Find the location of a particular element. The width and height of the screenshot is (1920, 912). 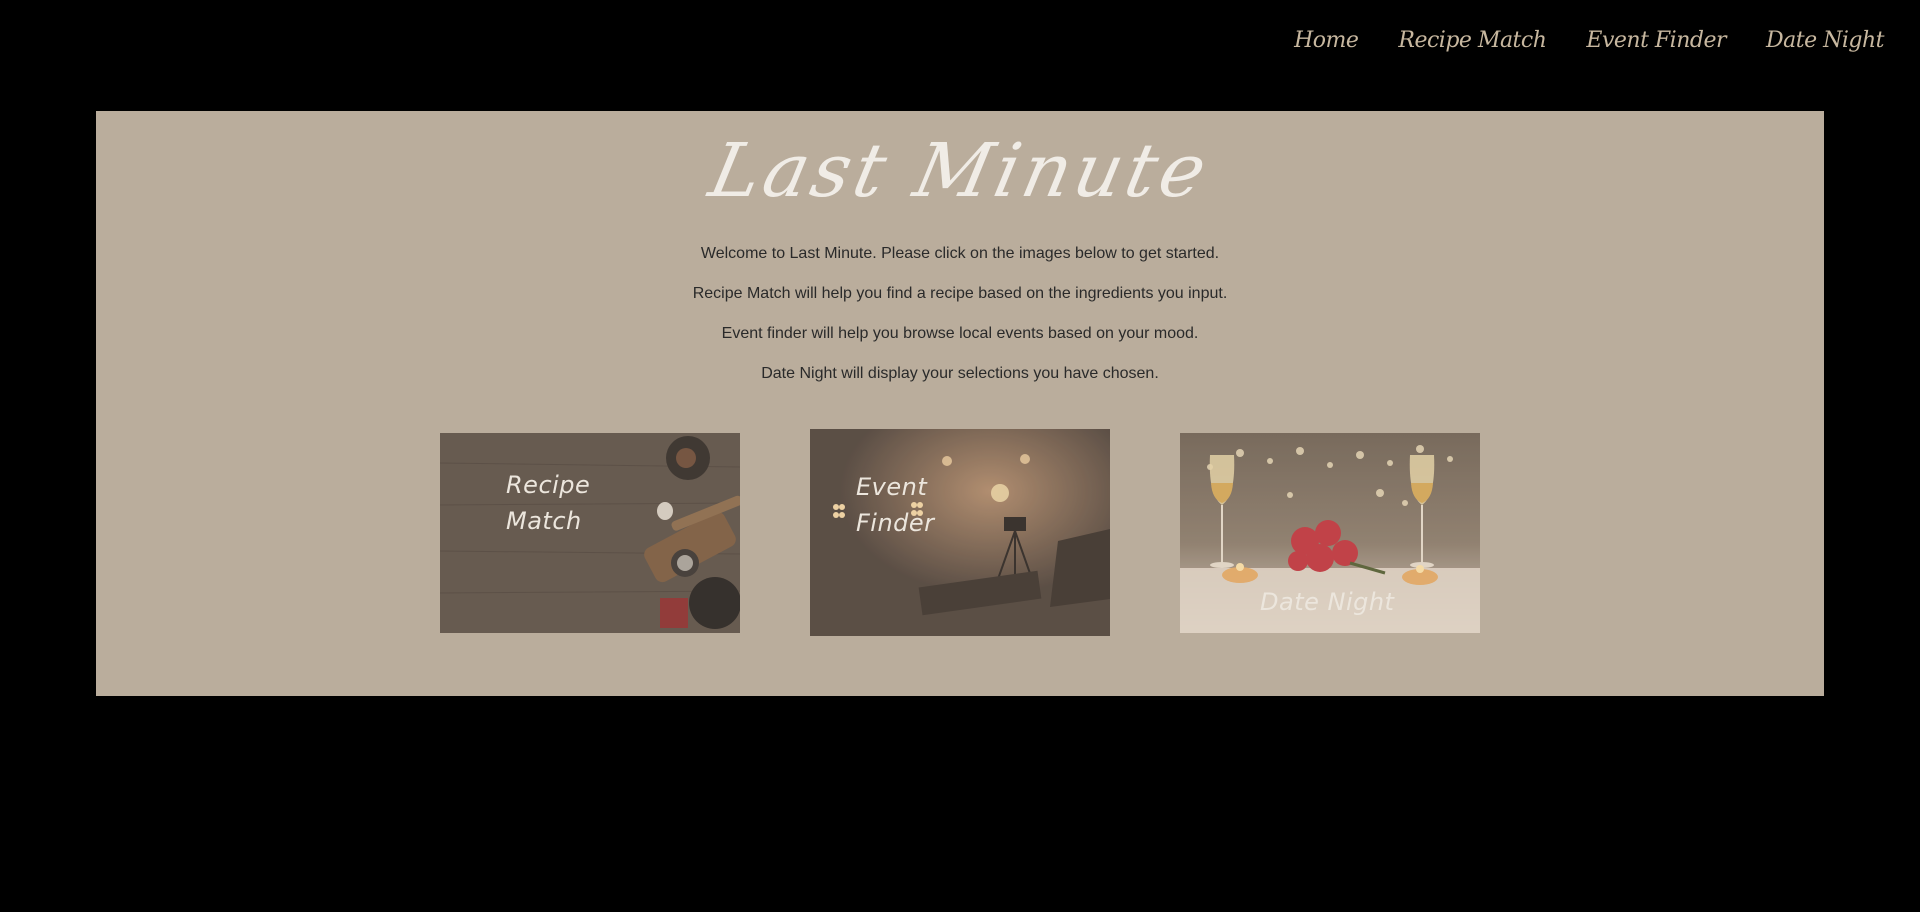

recipe-match-tile: Recipe Match is located at coordinates (590, 533).